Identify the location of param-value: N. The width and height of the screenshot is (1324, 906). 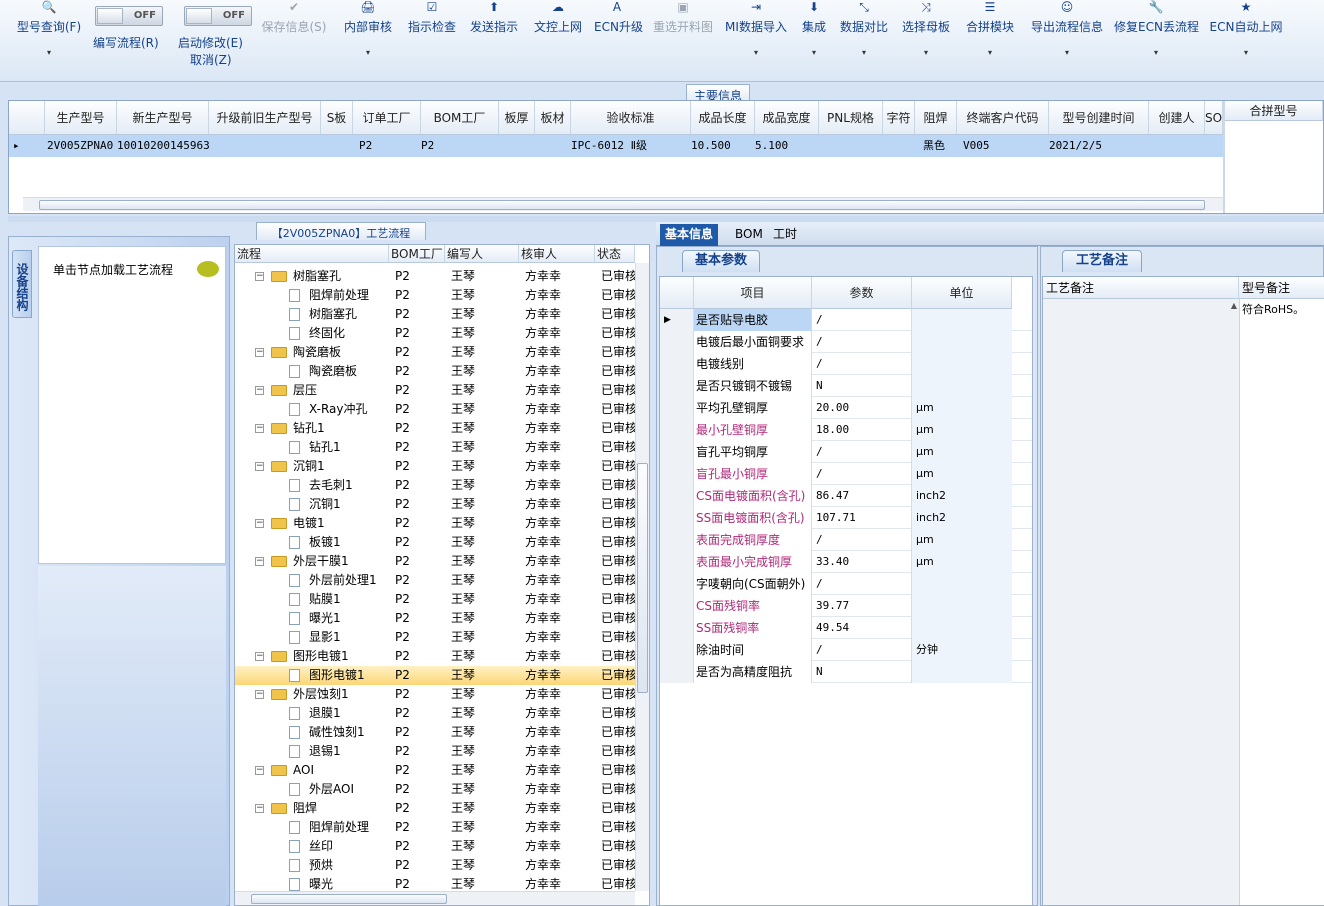
(862, 386).